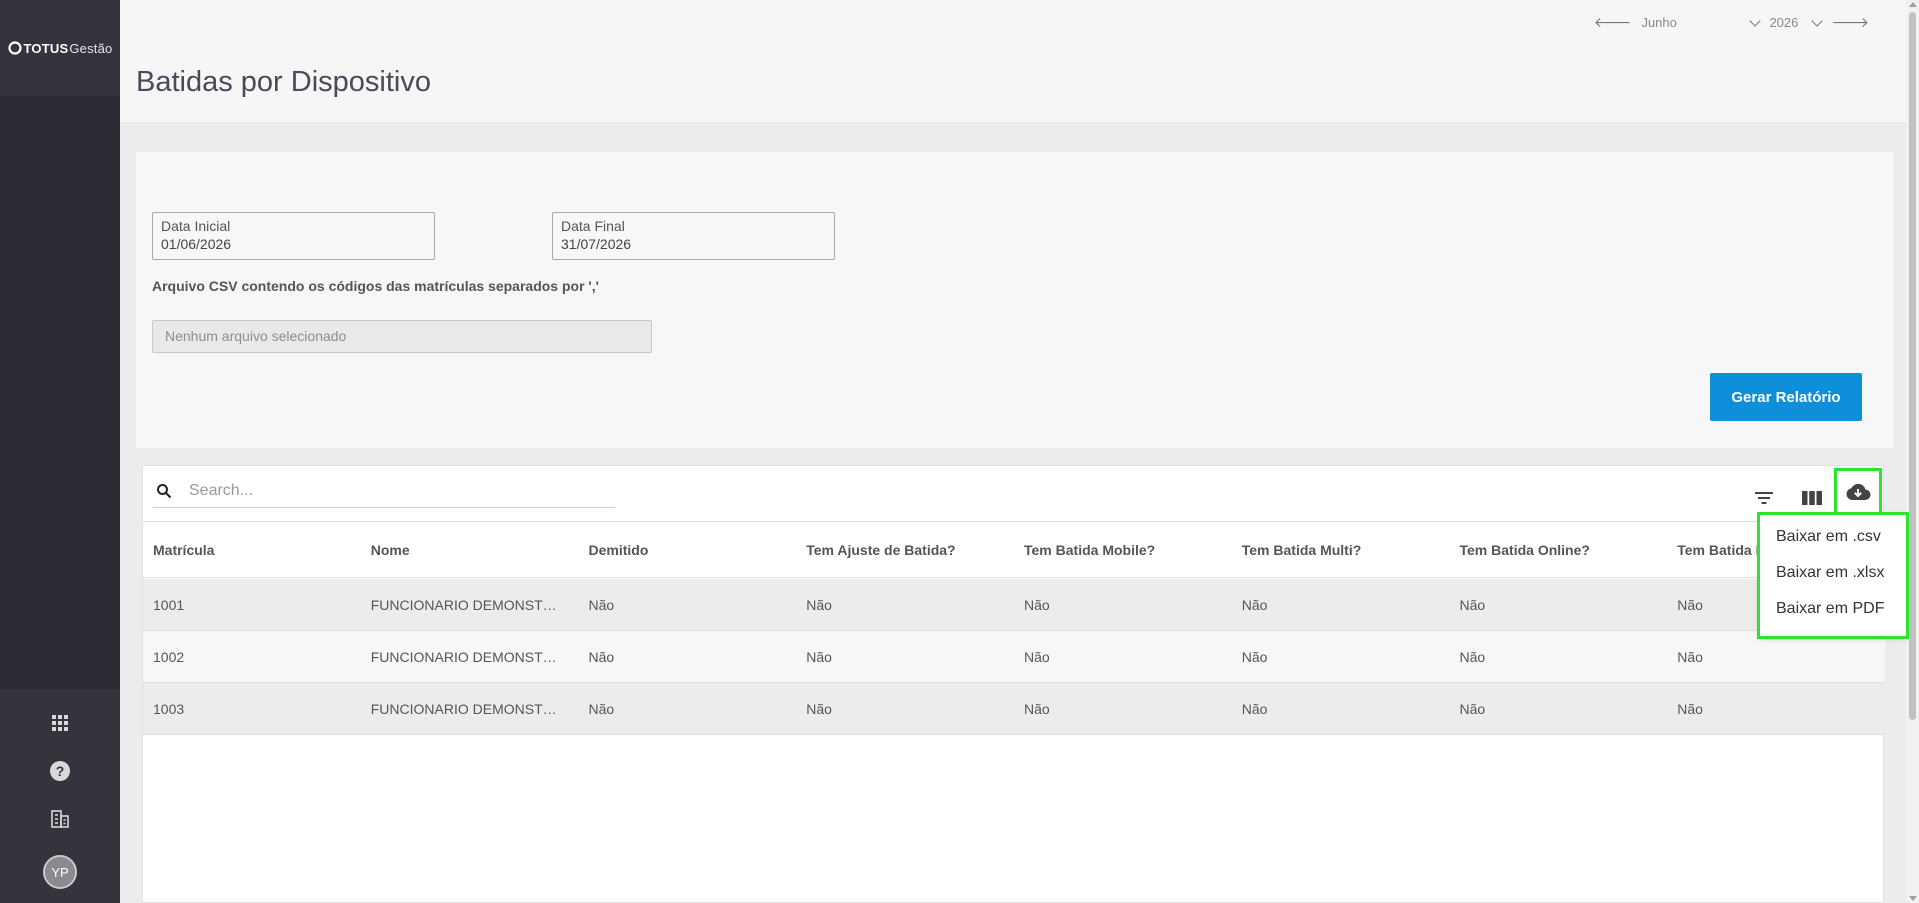  I want to click on logo-brand: TOTUS, so click(46, 48).